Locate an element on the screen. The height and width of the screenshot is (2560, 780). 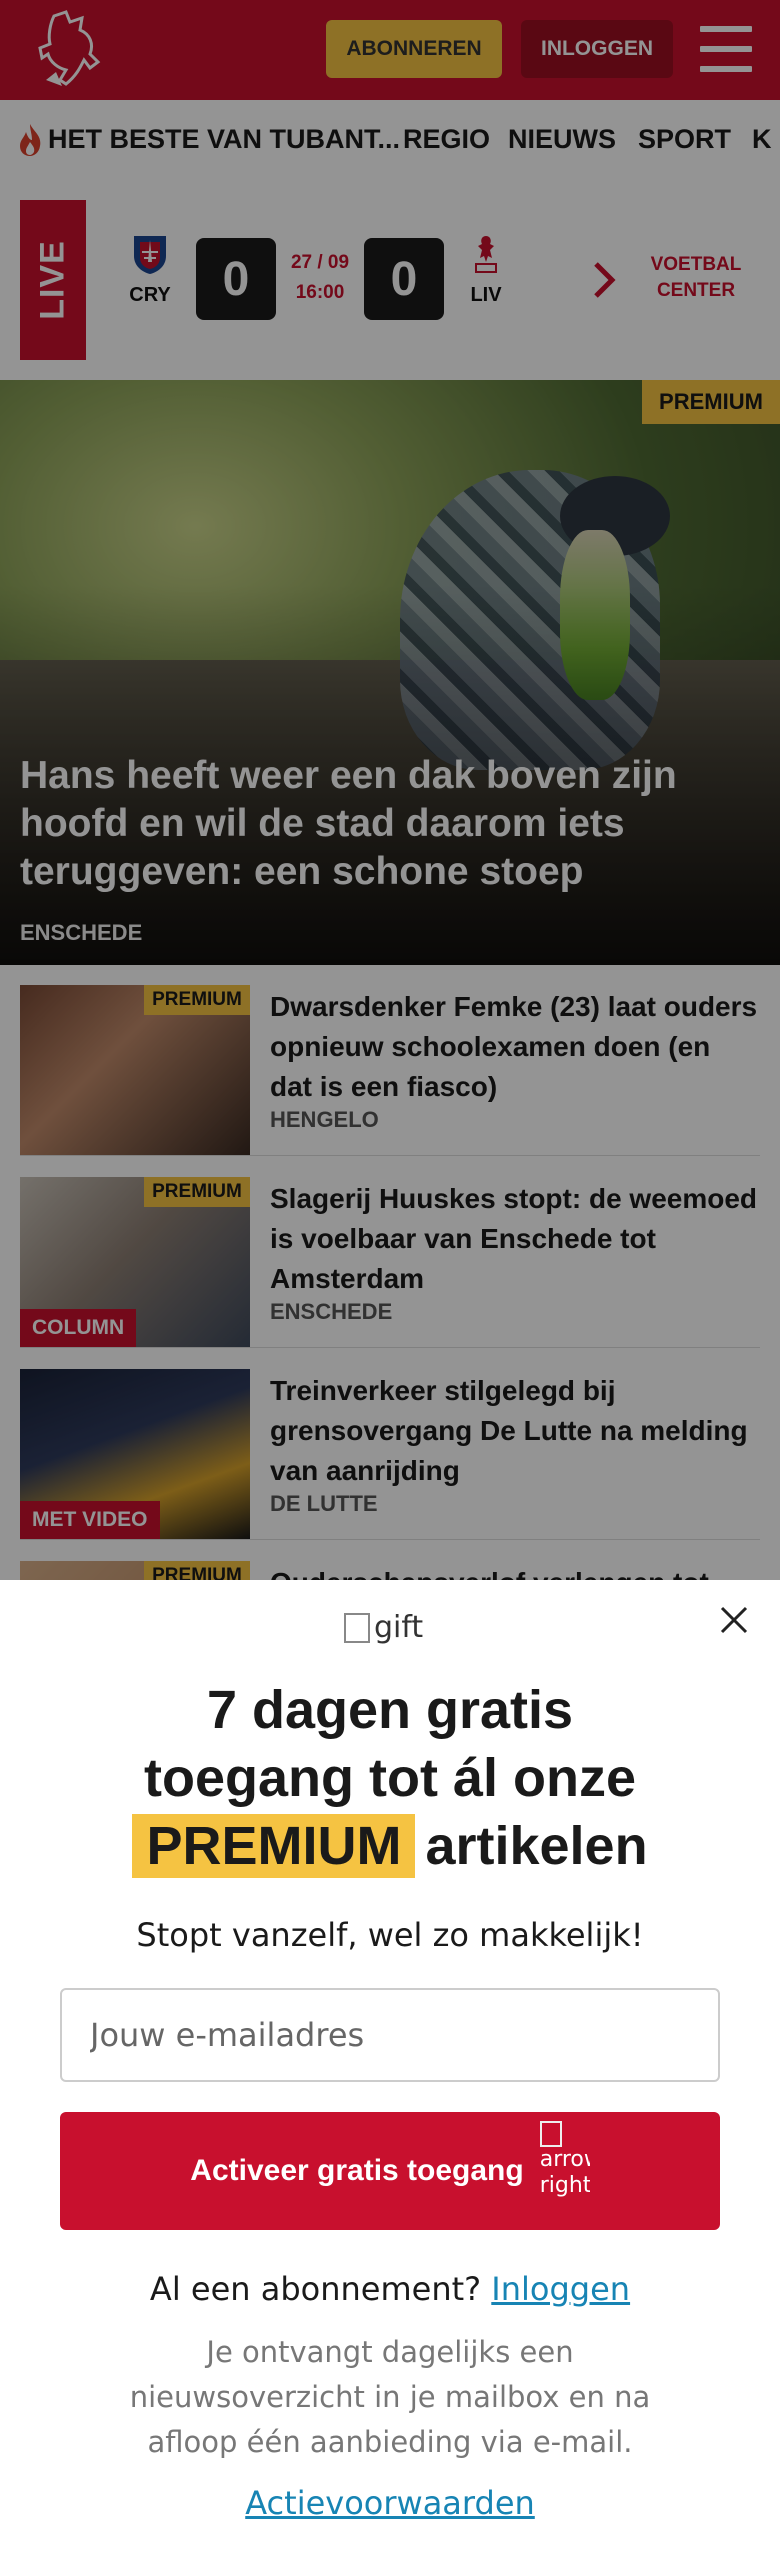
headline-line-1: 7 dagen gratis is located at coordinates (390, 1710).